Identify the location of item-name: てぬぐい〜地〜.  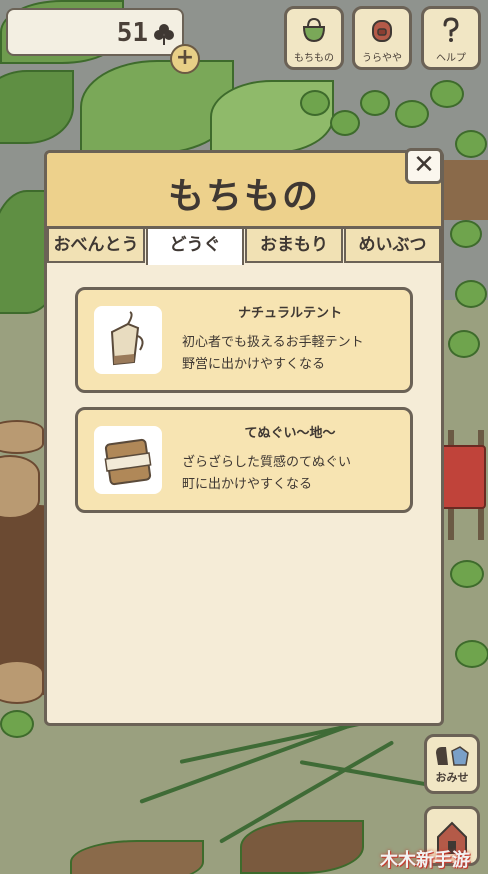
(290, 433).